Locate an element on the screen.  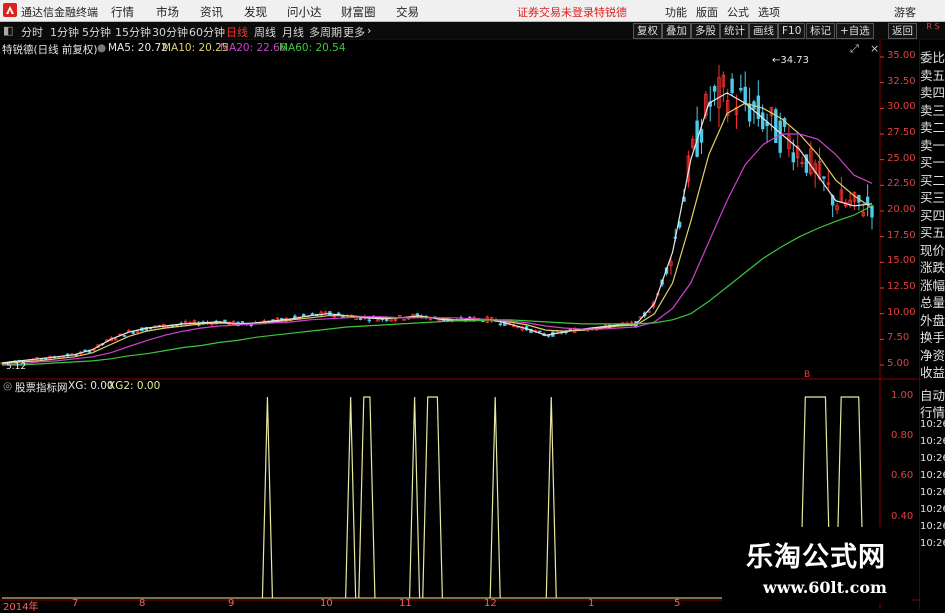
chevron-right-icon: › is located at coordinates (369, 30).